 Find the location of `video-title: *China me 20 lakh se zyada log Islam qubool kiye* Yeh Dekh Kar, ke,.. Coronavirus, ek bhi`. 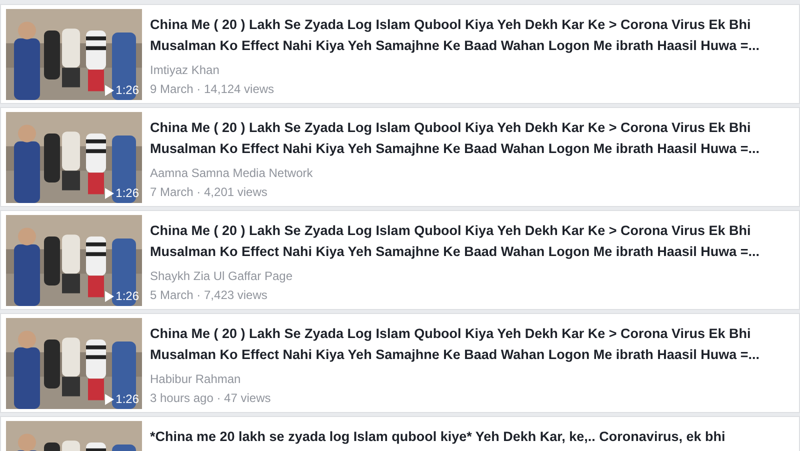

video-title: *China me 20 lakh se zyada log Islam qubool kiye* Yeh Dekh Kar, ke,.. Coronavirus, ek bhi is located at coordinates (465, 436).